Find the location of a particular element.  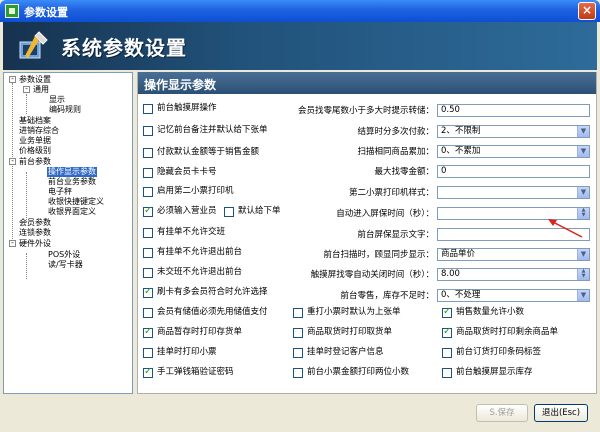

field-label: 触摸屏找零自动关闭时间（秒）： is located at coordinates (372, 275).